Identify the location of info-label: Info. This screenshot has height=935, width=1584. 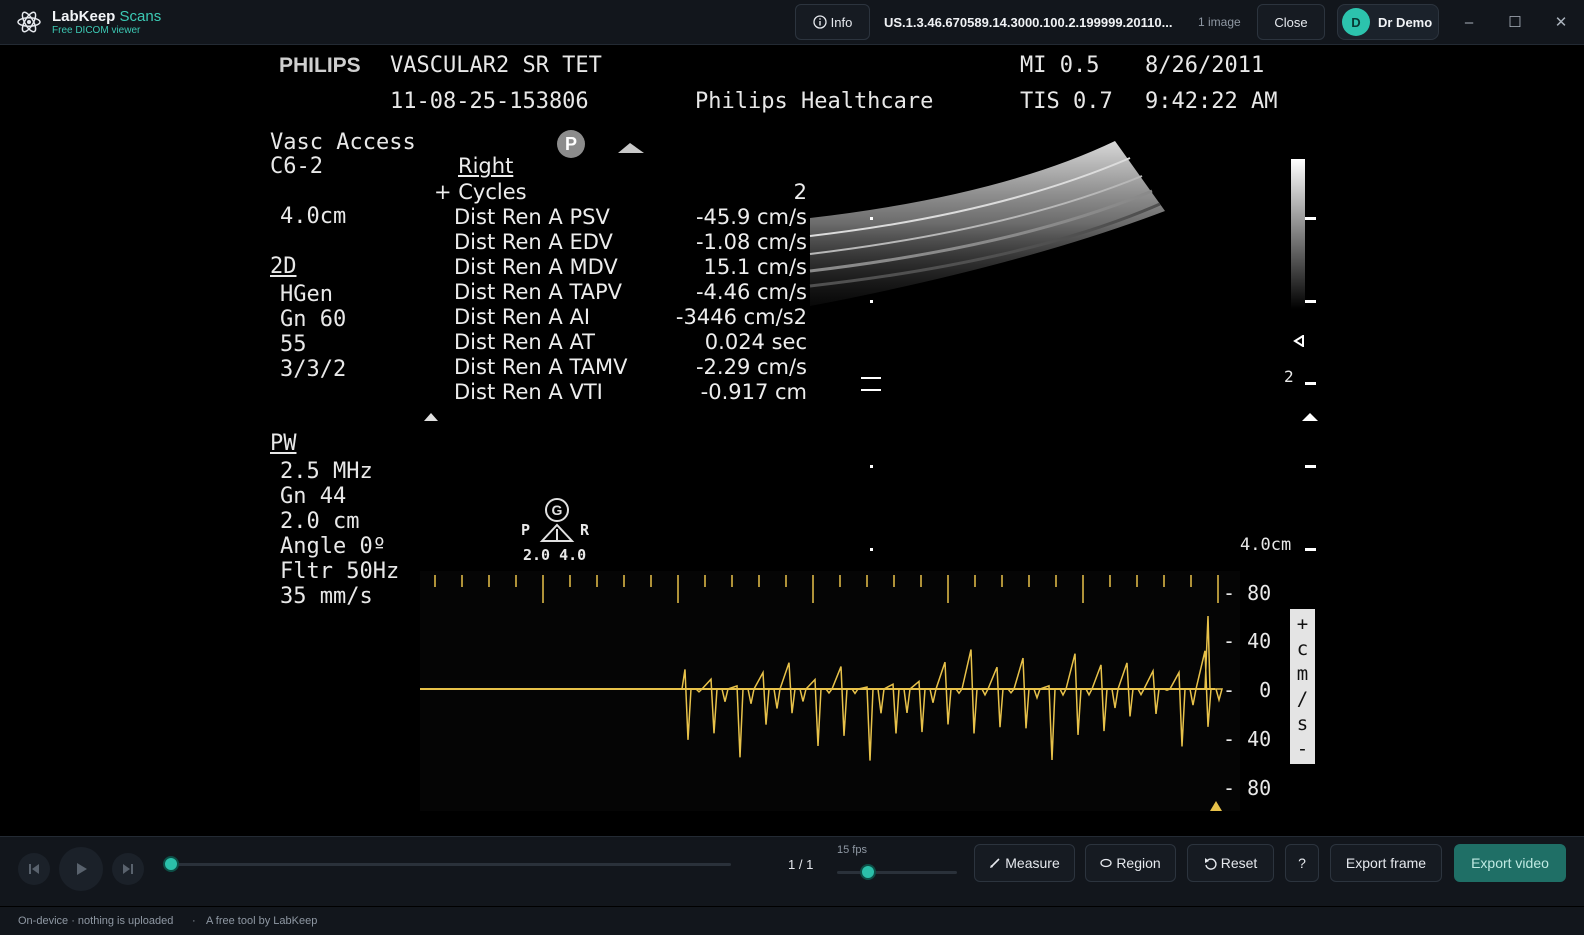
(841, 22).